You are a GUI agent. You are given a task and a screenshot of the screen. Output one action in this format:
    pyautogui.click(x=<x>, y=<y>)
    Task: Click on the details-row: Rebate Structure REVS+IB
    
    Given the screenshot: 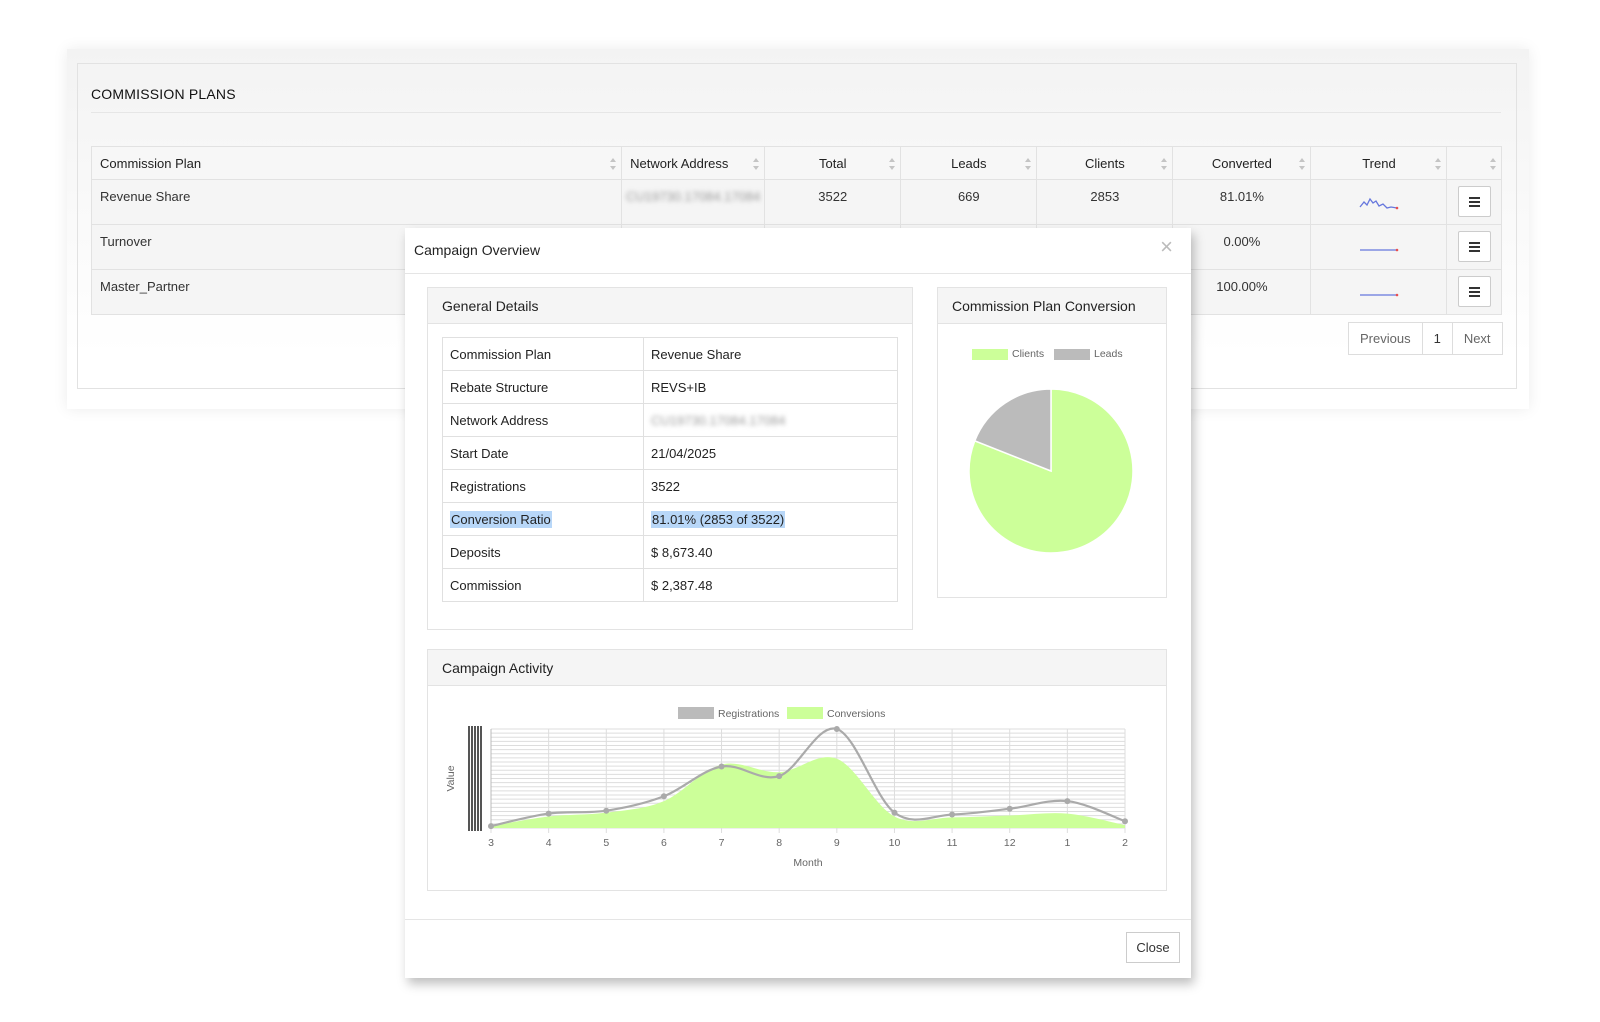 What is the action you would take?
    pyautogui.click(x=670, y=387)
    